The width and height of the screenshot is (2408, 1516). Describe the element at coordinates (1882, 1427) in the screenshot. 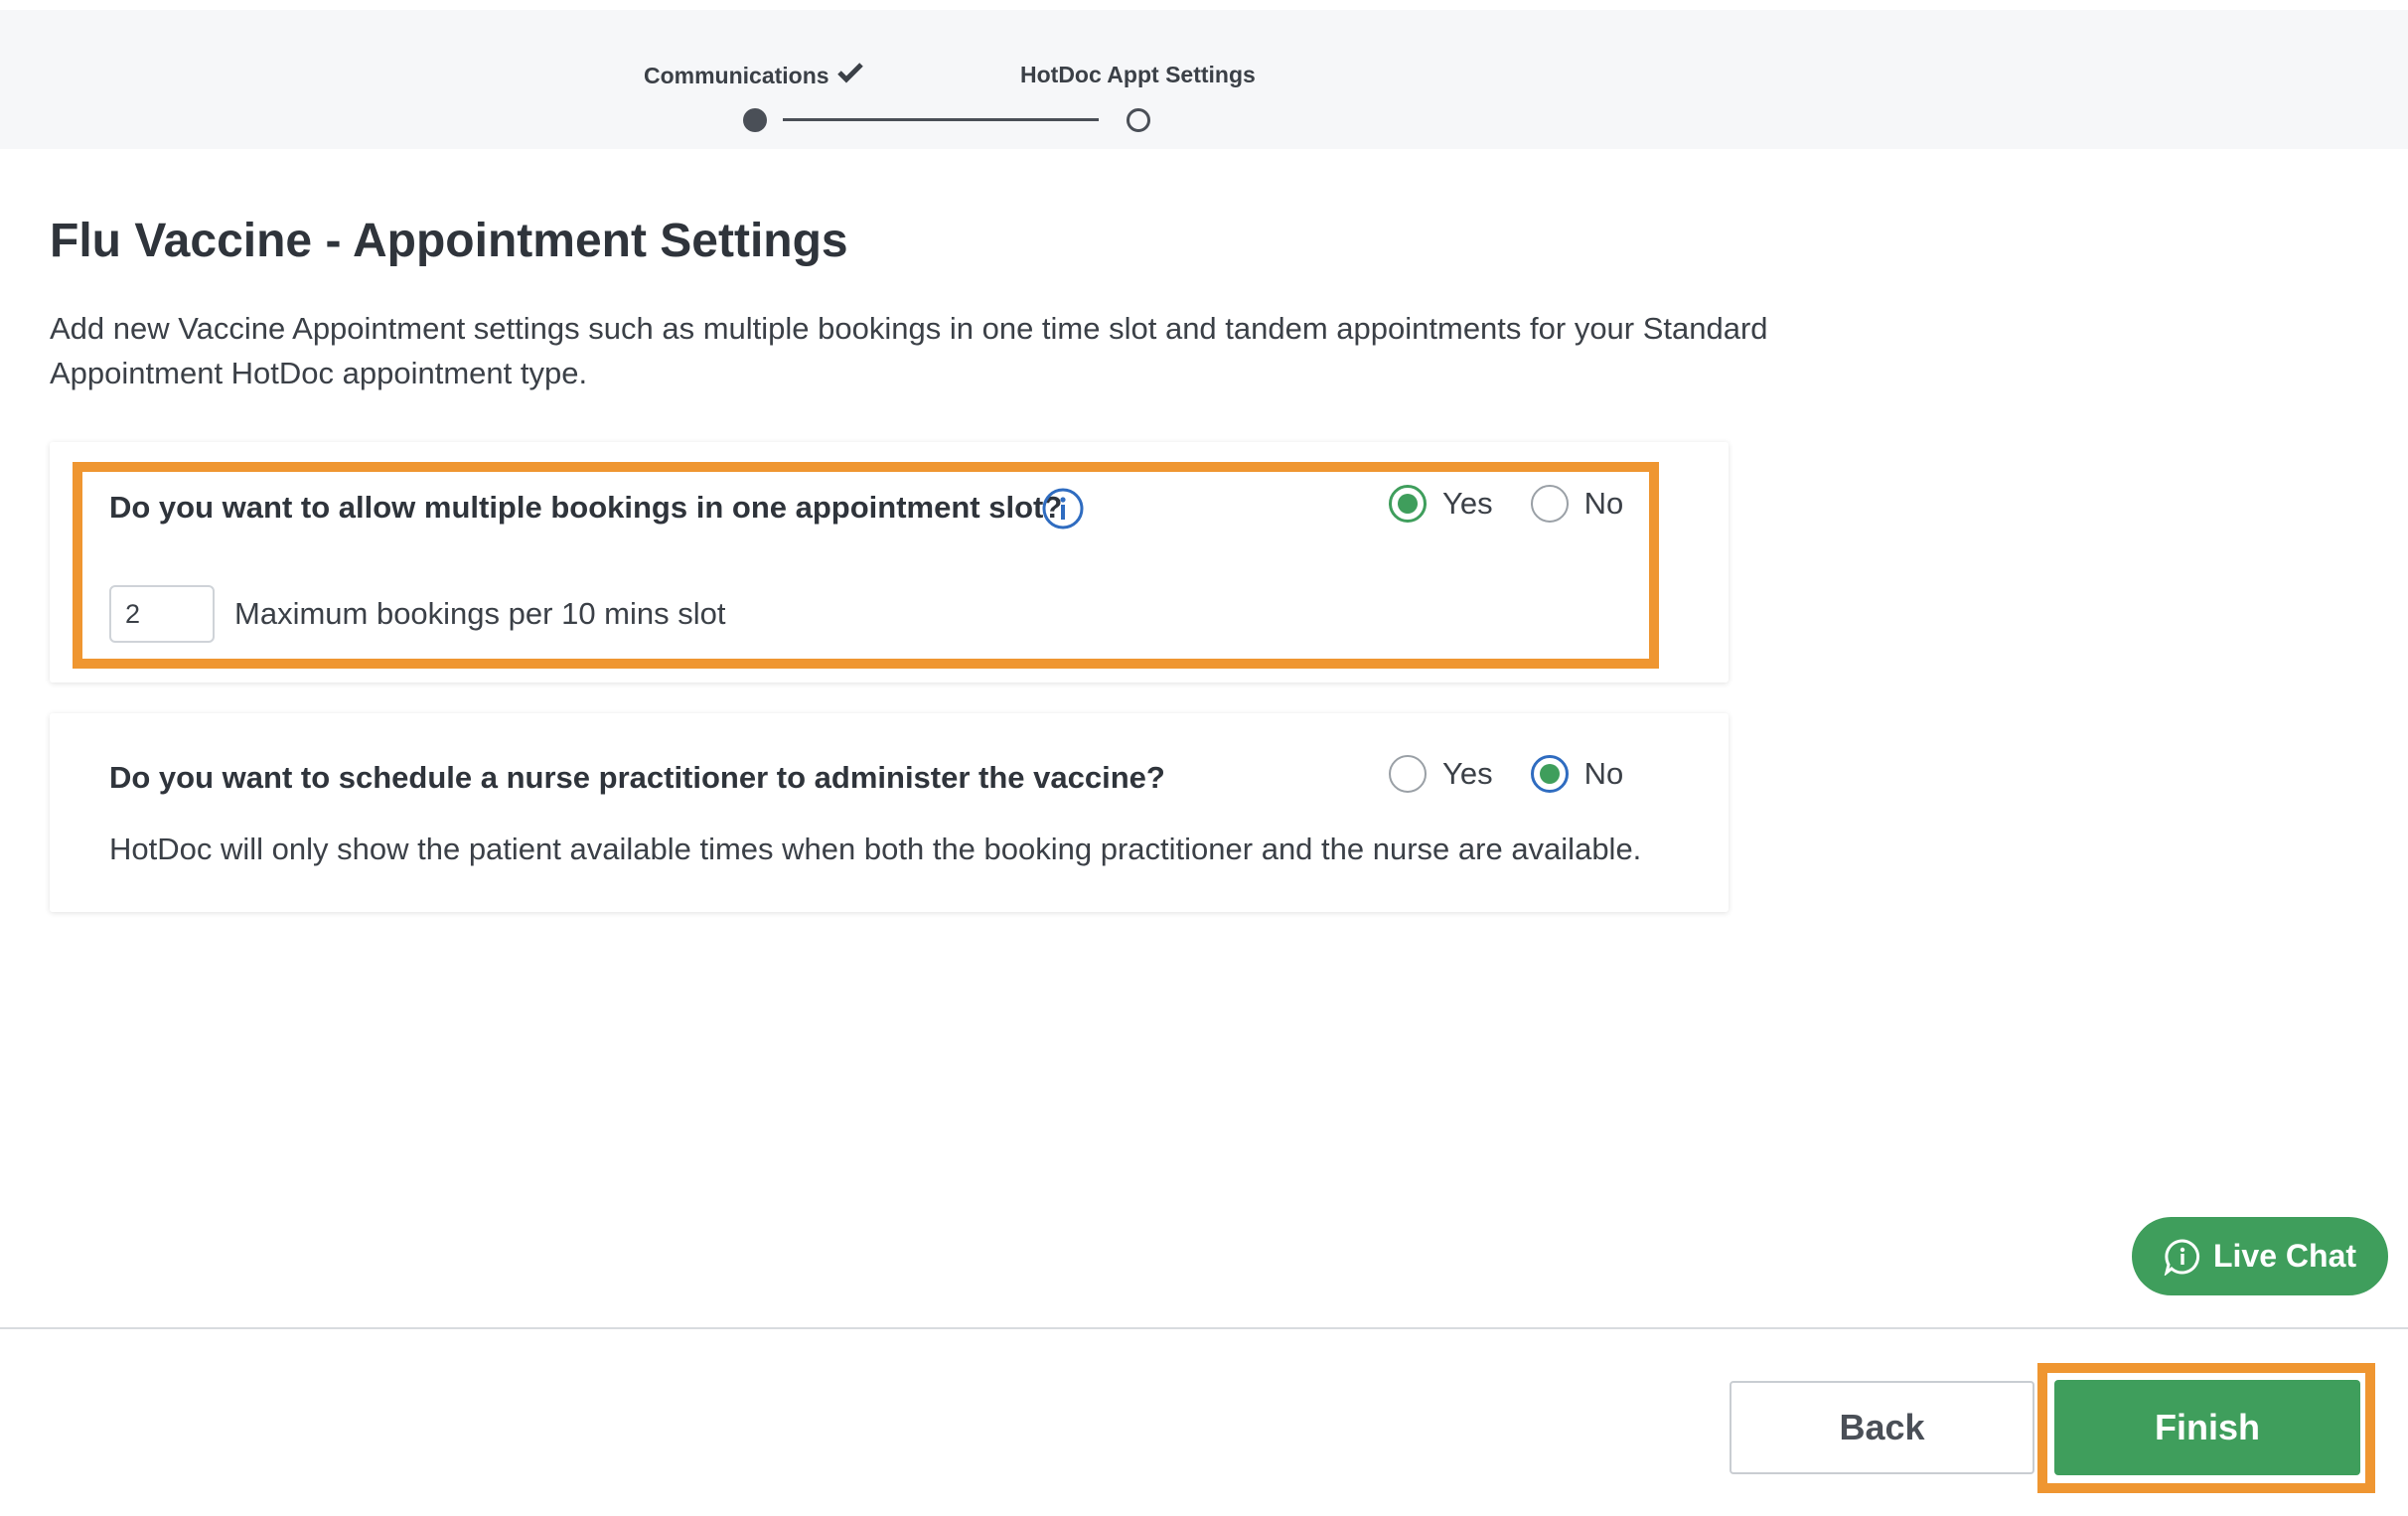

I see `back-button: Back` at that location.